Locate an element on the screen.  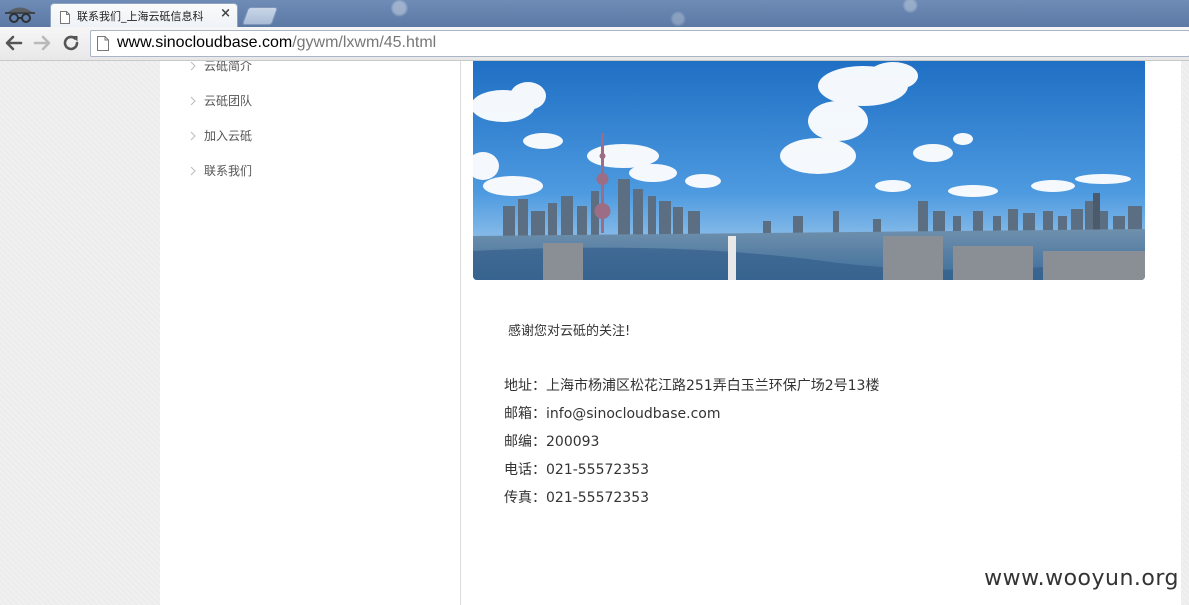
postcode-text: 邮编：200093 is located at coordinates (552, 442).